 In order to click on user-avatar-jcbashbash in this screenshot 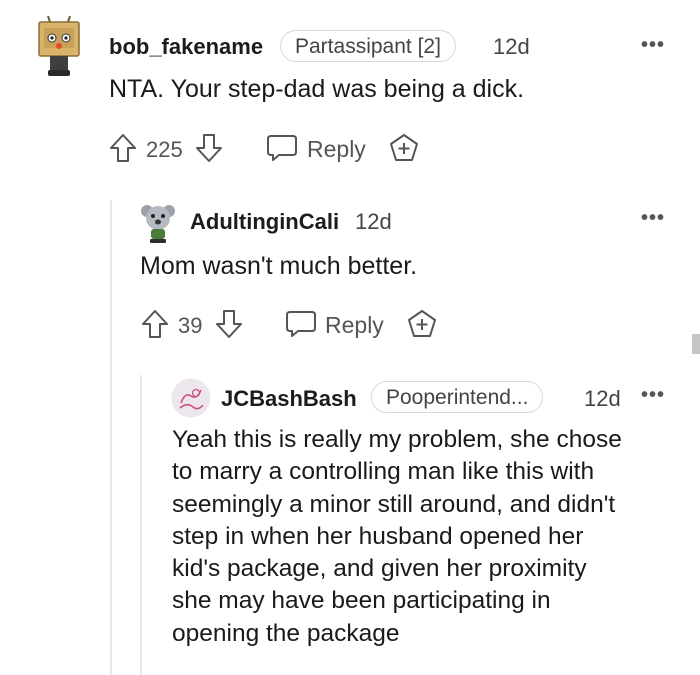, I will do `click(191, 398)`.